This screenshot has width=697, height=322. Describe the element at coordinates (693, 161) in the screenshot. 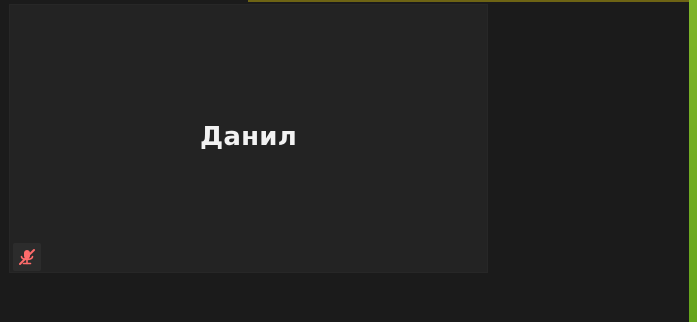

I see `right-accent-bar` at that location.